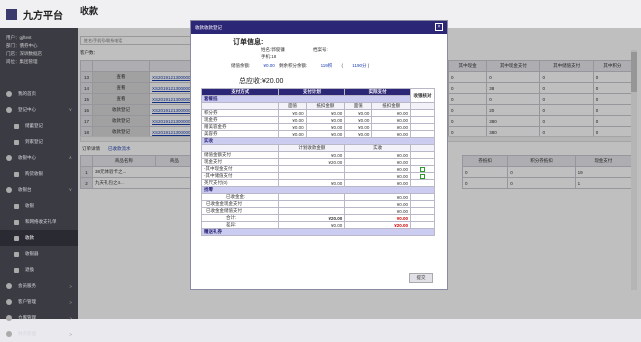  I want to click on balance-label: 储值余额:, so click(241, 65).